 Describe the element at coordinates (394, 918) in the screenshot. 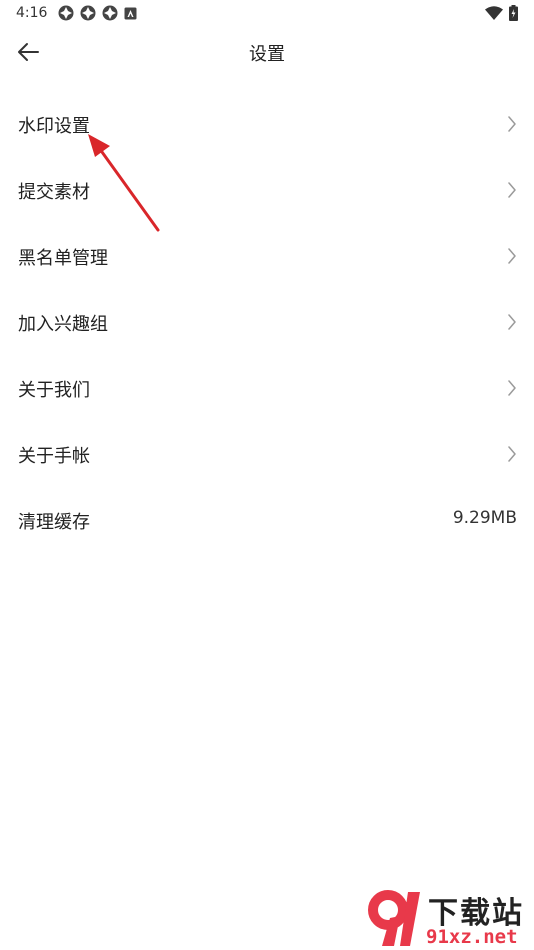

I see `watermark-logo-icon` at that location.